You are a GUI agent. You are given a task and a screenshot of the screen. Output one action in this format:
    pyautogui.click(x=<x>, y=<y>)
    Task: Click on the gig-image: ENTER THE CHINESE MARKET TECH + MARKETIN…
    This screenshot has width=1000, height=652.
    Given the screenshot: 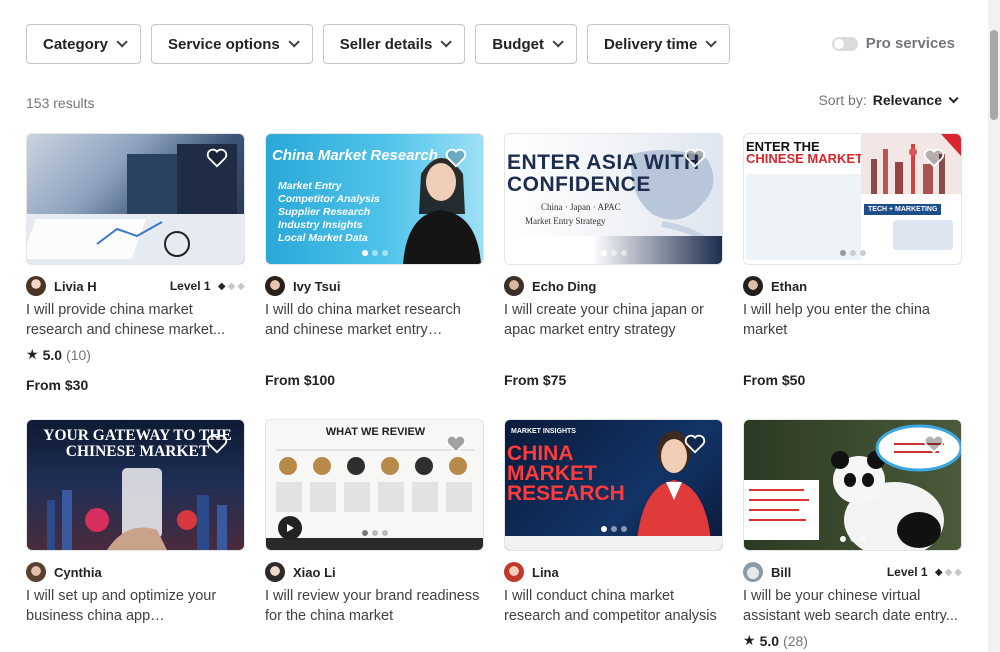 What is the action you would take?
    pyautogui.click(x=852, y=199)
    